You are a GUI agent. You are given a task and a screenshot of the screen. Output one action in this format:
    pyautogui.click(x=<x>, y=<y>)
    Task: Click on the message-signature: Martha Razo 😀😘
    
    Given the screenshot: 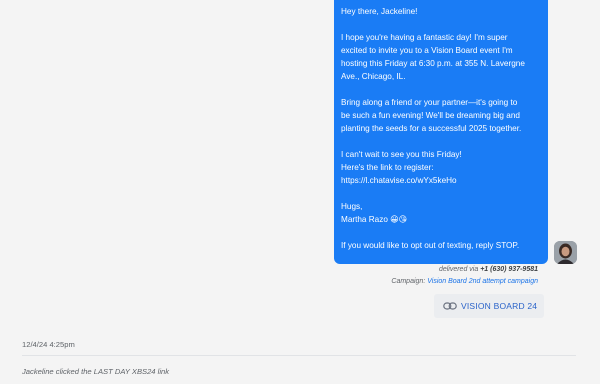 What is the action you would take?
    pyautogui.click(x=374, y=219)
    